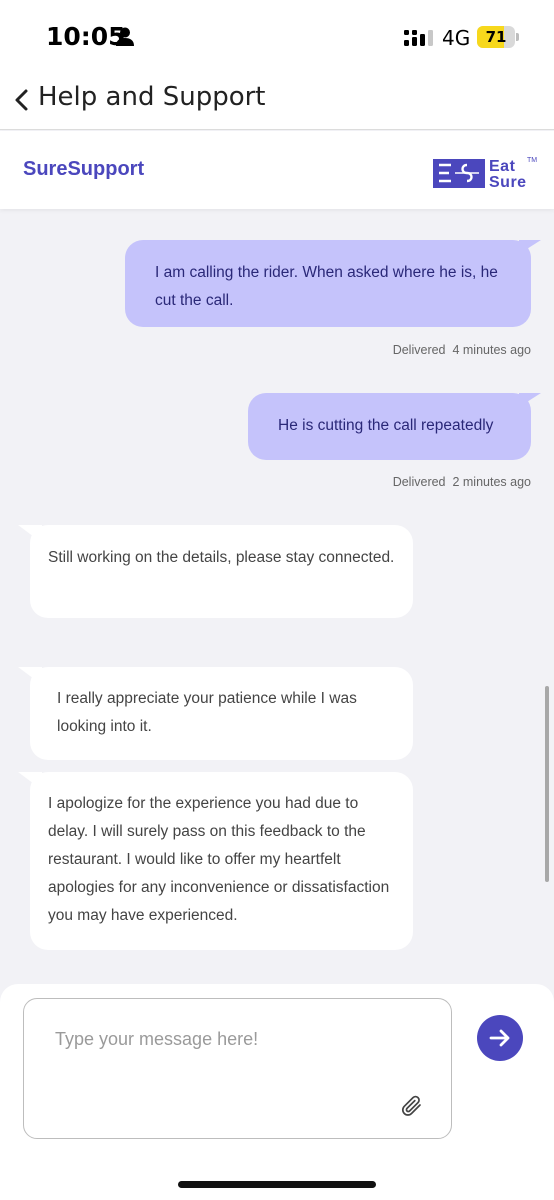 Image resolution: width=554 pixels, height=1200 pixels. Describe the element at coordinates (277, 1184) in the screenshot. I see `home-indicator` at that location.